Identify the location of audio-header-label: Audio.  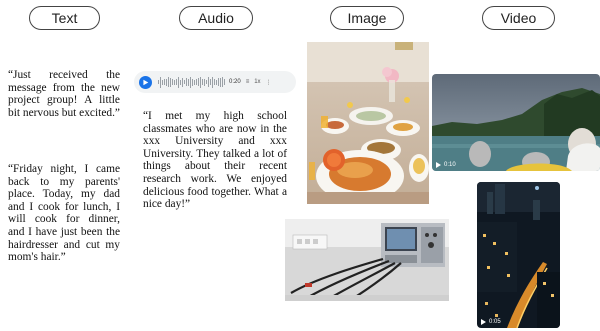
(216, 18).